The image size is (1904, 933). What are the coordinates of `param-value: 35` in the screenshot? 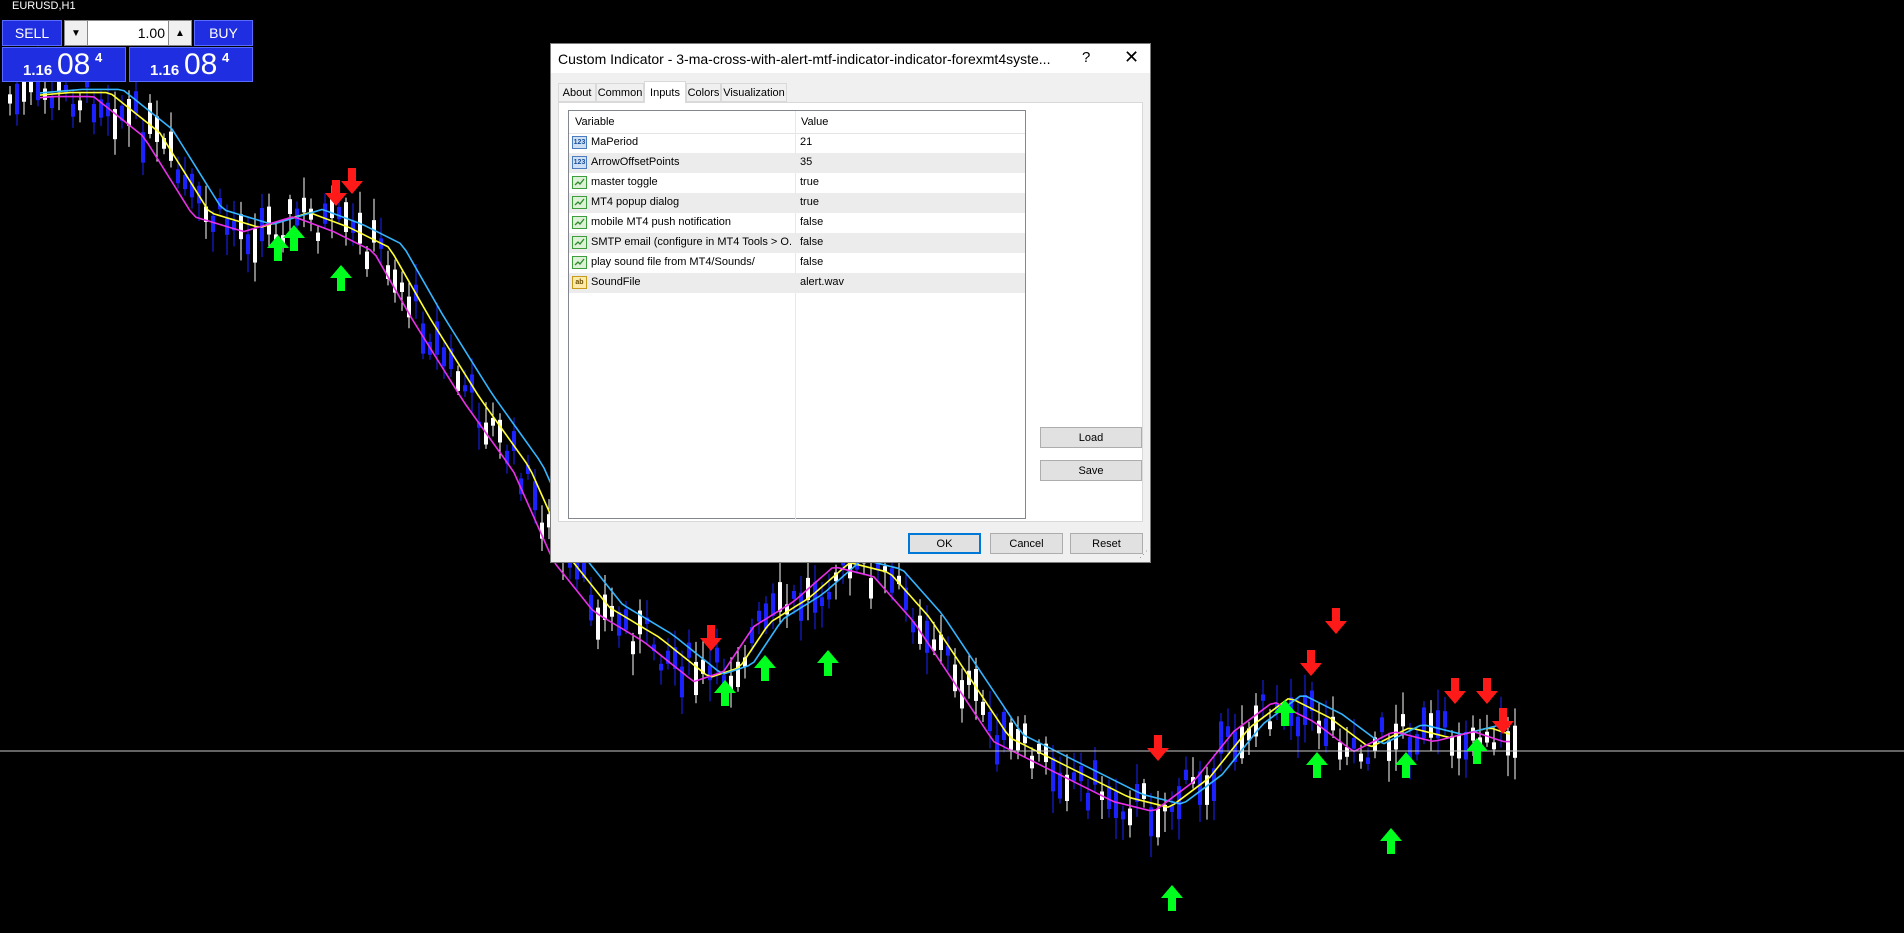 It's located at (806, 162).